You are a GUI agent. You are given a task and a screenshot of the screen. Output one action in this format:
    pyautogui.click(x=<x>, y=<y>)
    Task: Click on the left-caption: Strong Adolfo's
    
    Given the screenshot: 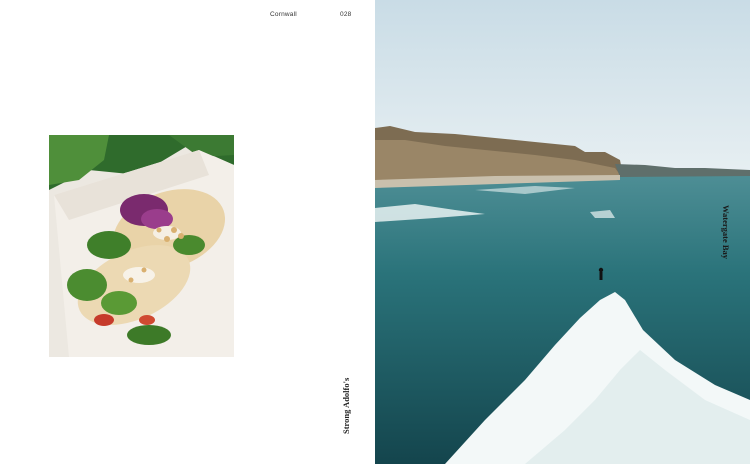 What is the action you would take?
    pyautogui.click(x=345, y=406)
    